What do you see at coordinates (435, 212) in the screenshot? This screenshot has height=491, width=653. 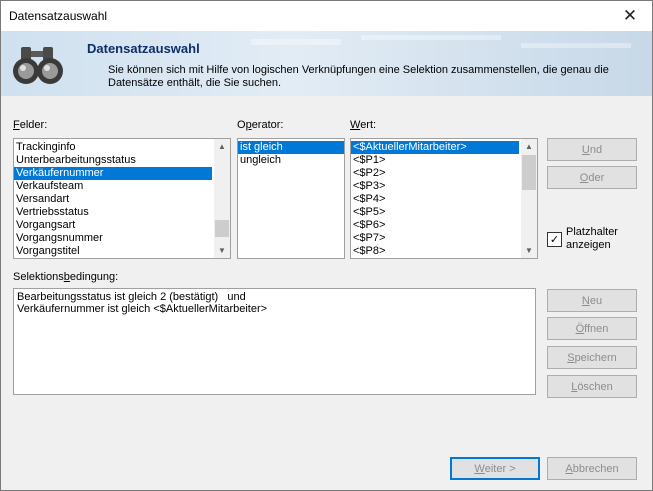 I see `list-item: <$P5>` at bounding box center [435, 212].